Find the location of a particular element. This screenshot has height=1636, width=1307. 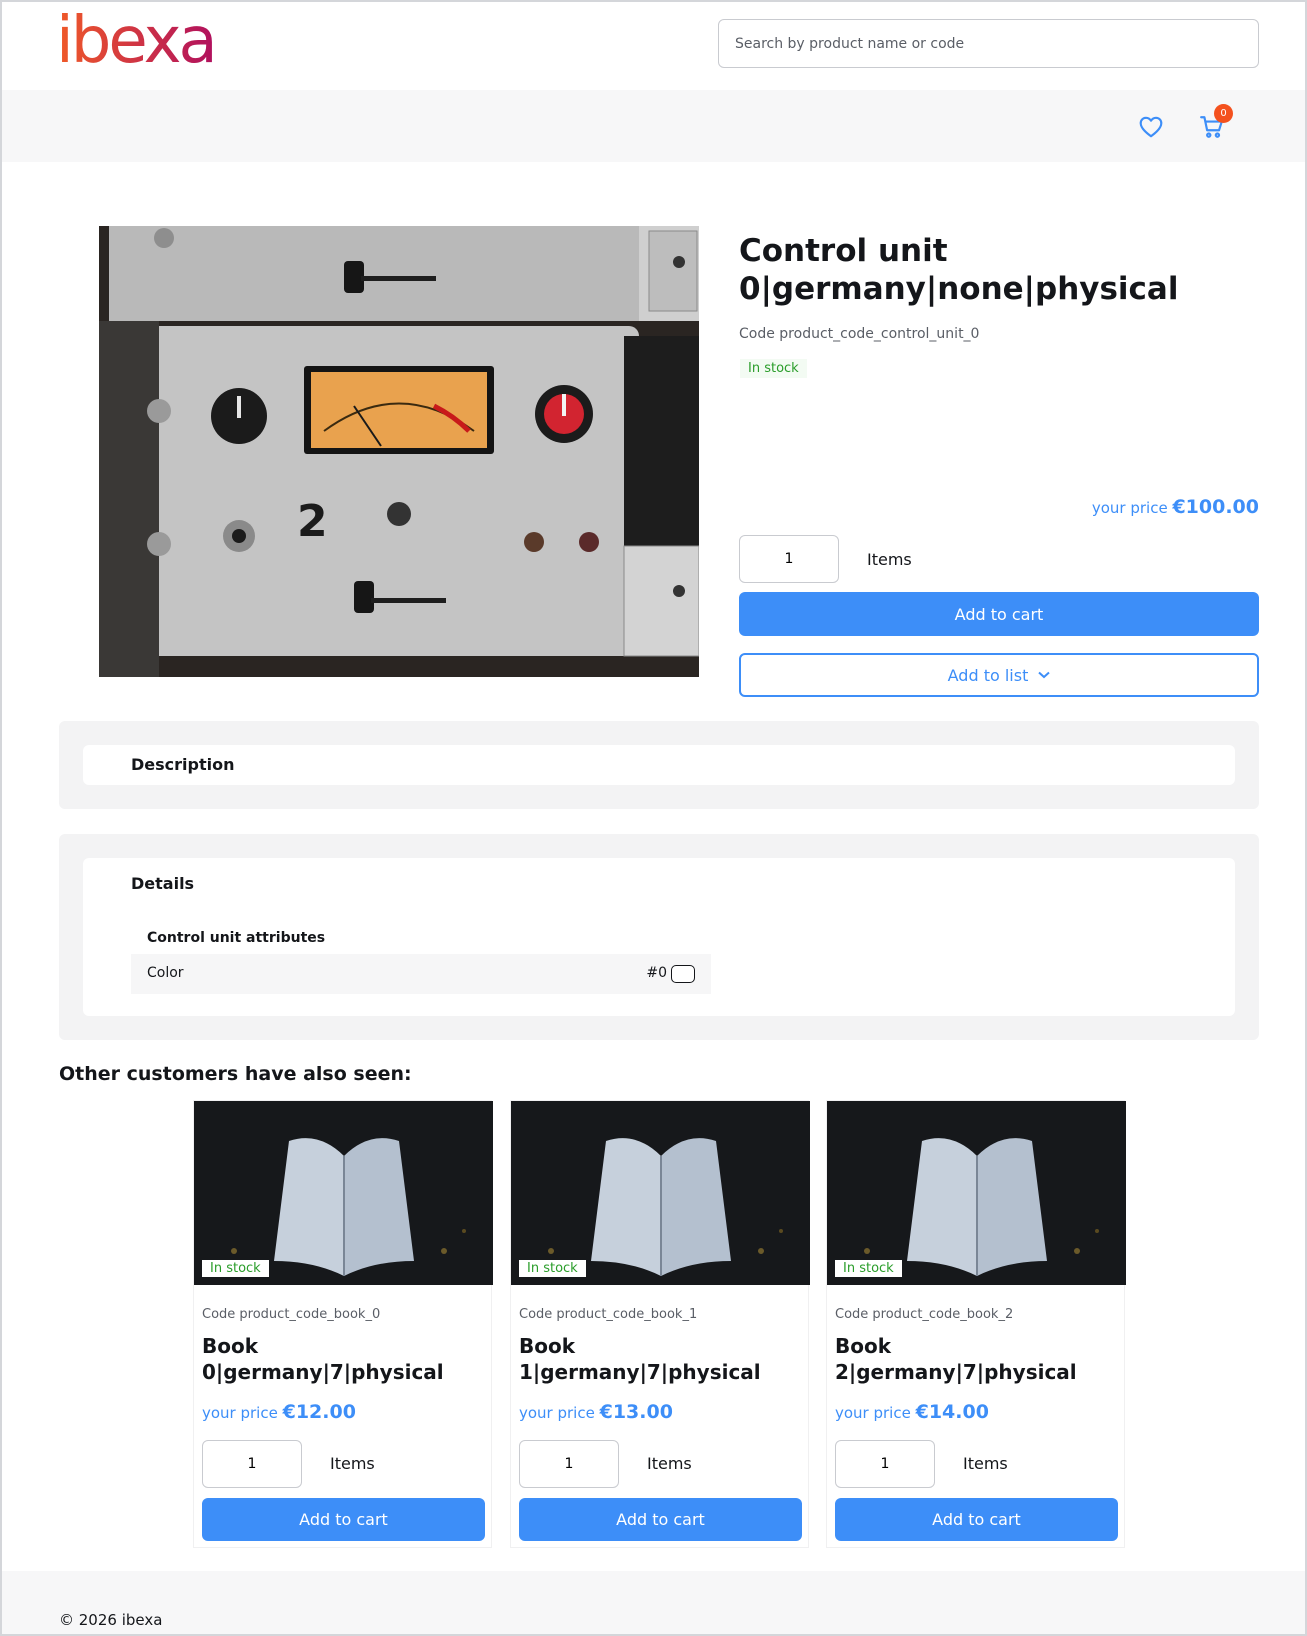

attribute-name: Color is located at coordinates (165, 973).